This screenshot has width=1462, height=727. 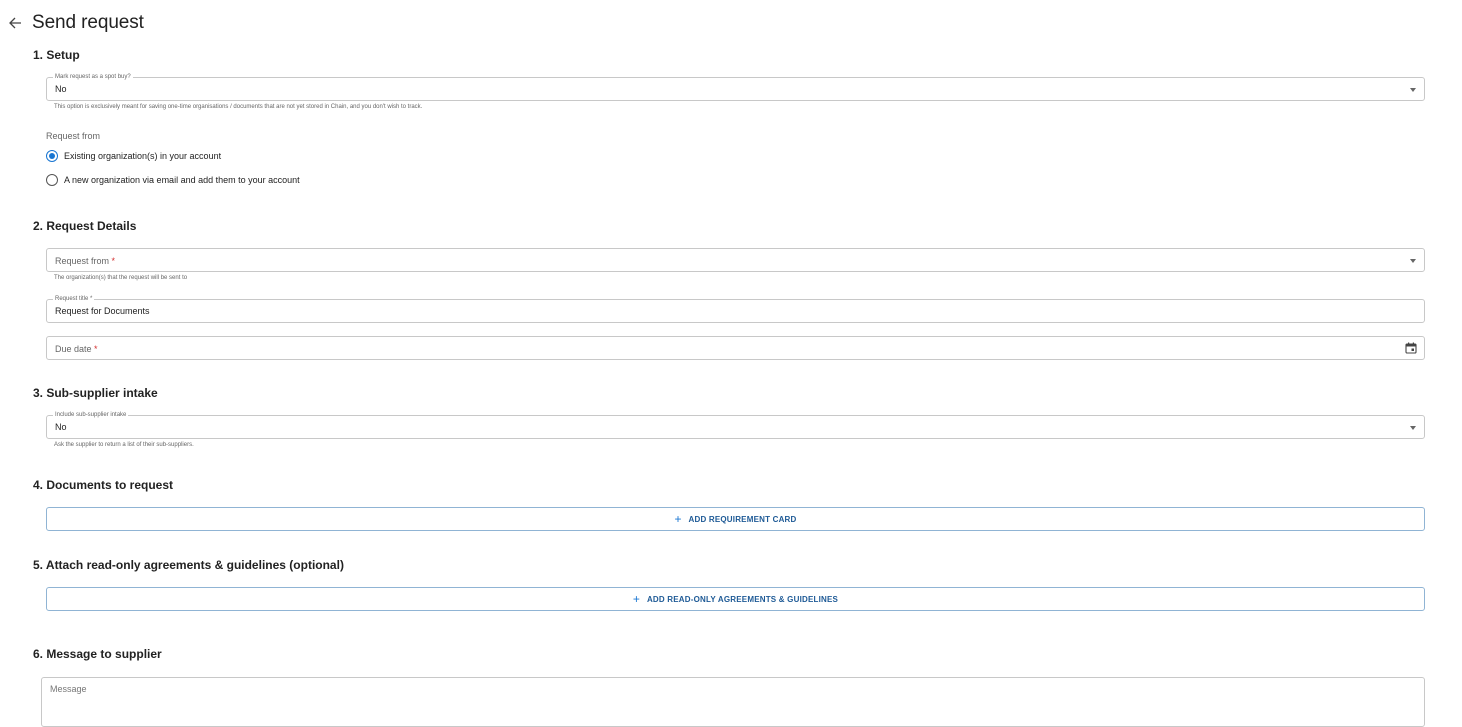 What do you see at coordinates (735, 87) in the screenshot?
I see `spot-buy-select: Mark request as a spot buy? No` at bounding box center [735, 87].